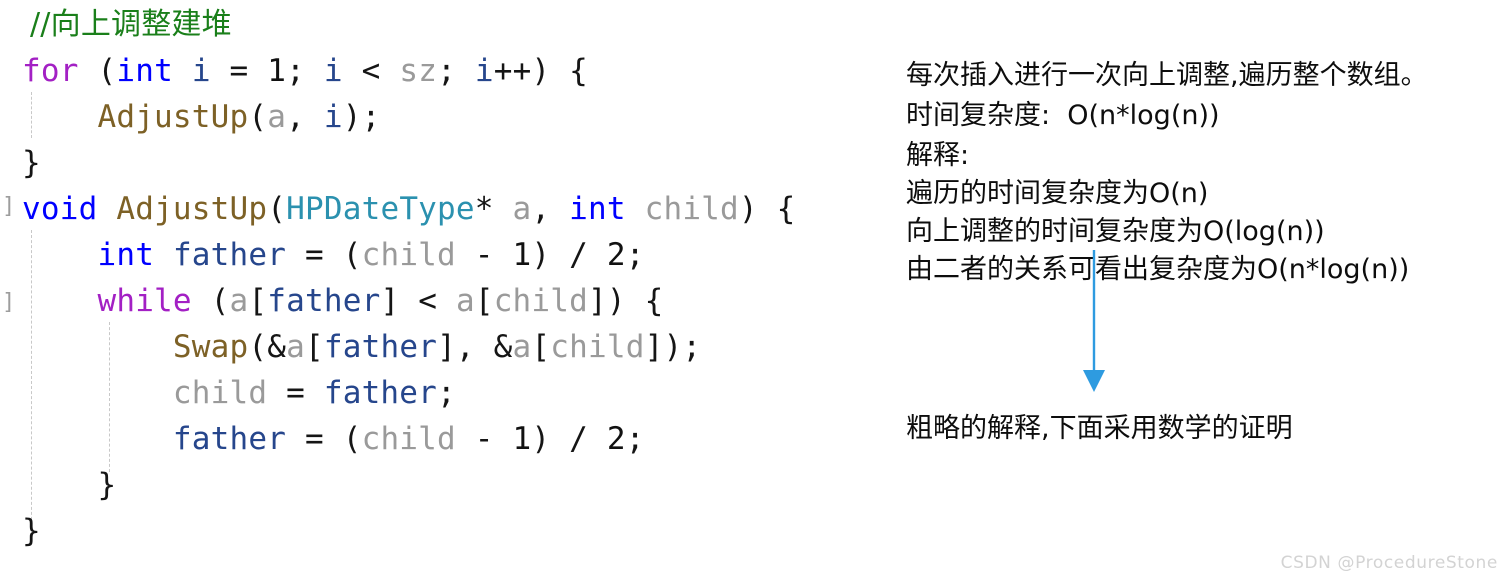 The height and width of the screenshot is (581, 1512). Describe the element at coordinates (192, 209) in the screenshot. I see `code-token: AdjustUp` at that location.